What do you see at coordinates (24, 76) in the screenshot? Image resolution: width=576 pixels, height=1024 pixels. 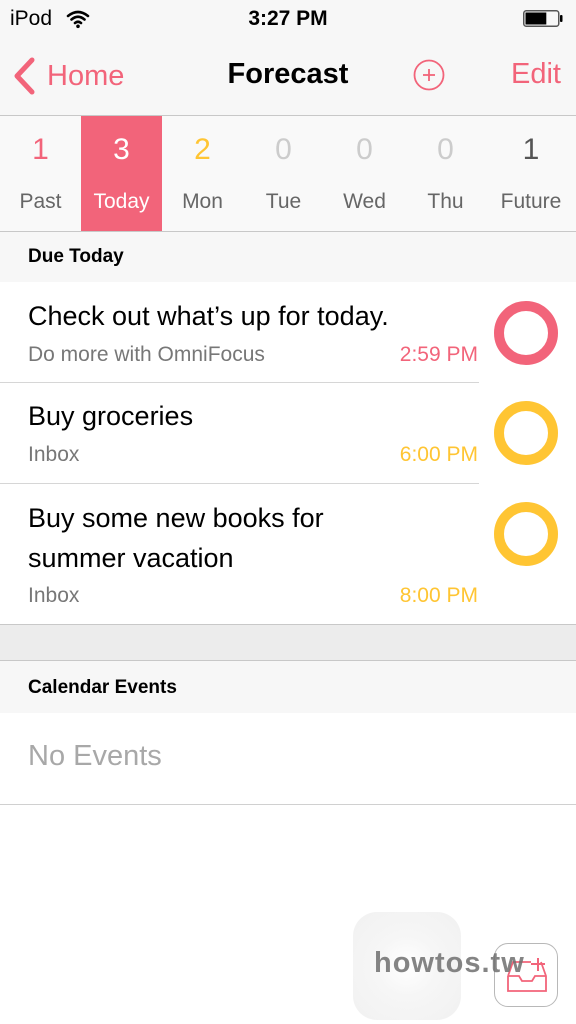 I see `chevron-left-icon` at bounding box center [24, 76].